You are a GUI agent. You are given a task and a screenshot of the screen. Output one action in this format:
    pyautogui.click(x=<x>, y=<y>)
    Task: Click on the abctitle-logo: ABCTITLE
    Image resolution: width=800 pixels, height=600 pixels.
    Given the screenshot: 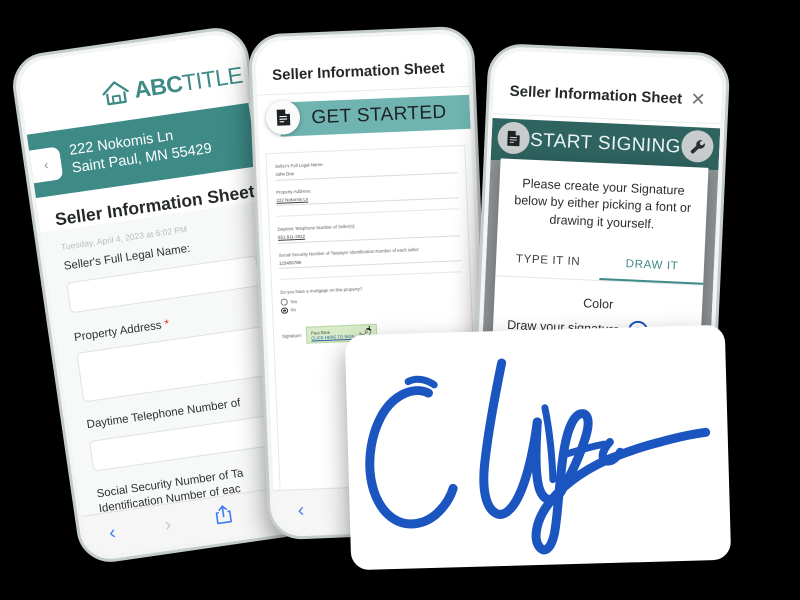 What is the action you would take?
    pyautogui.click(x=172, y=84)
    